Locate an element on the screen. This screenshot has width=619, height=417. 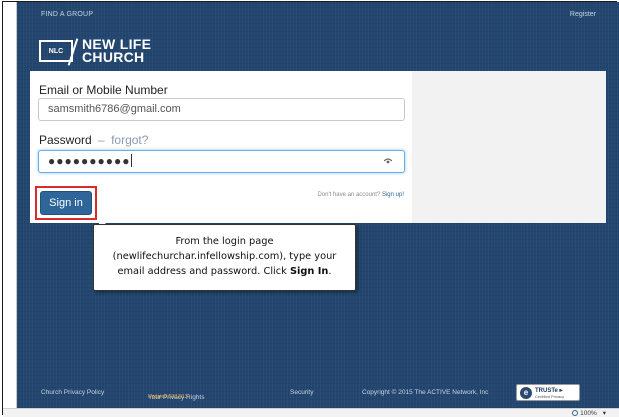
zoom-control: 100% ▾ is located at coordinates (589, 413).